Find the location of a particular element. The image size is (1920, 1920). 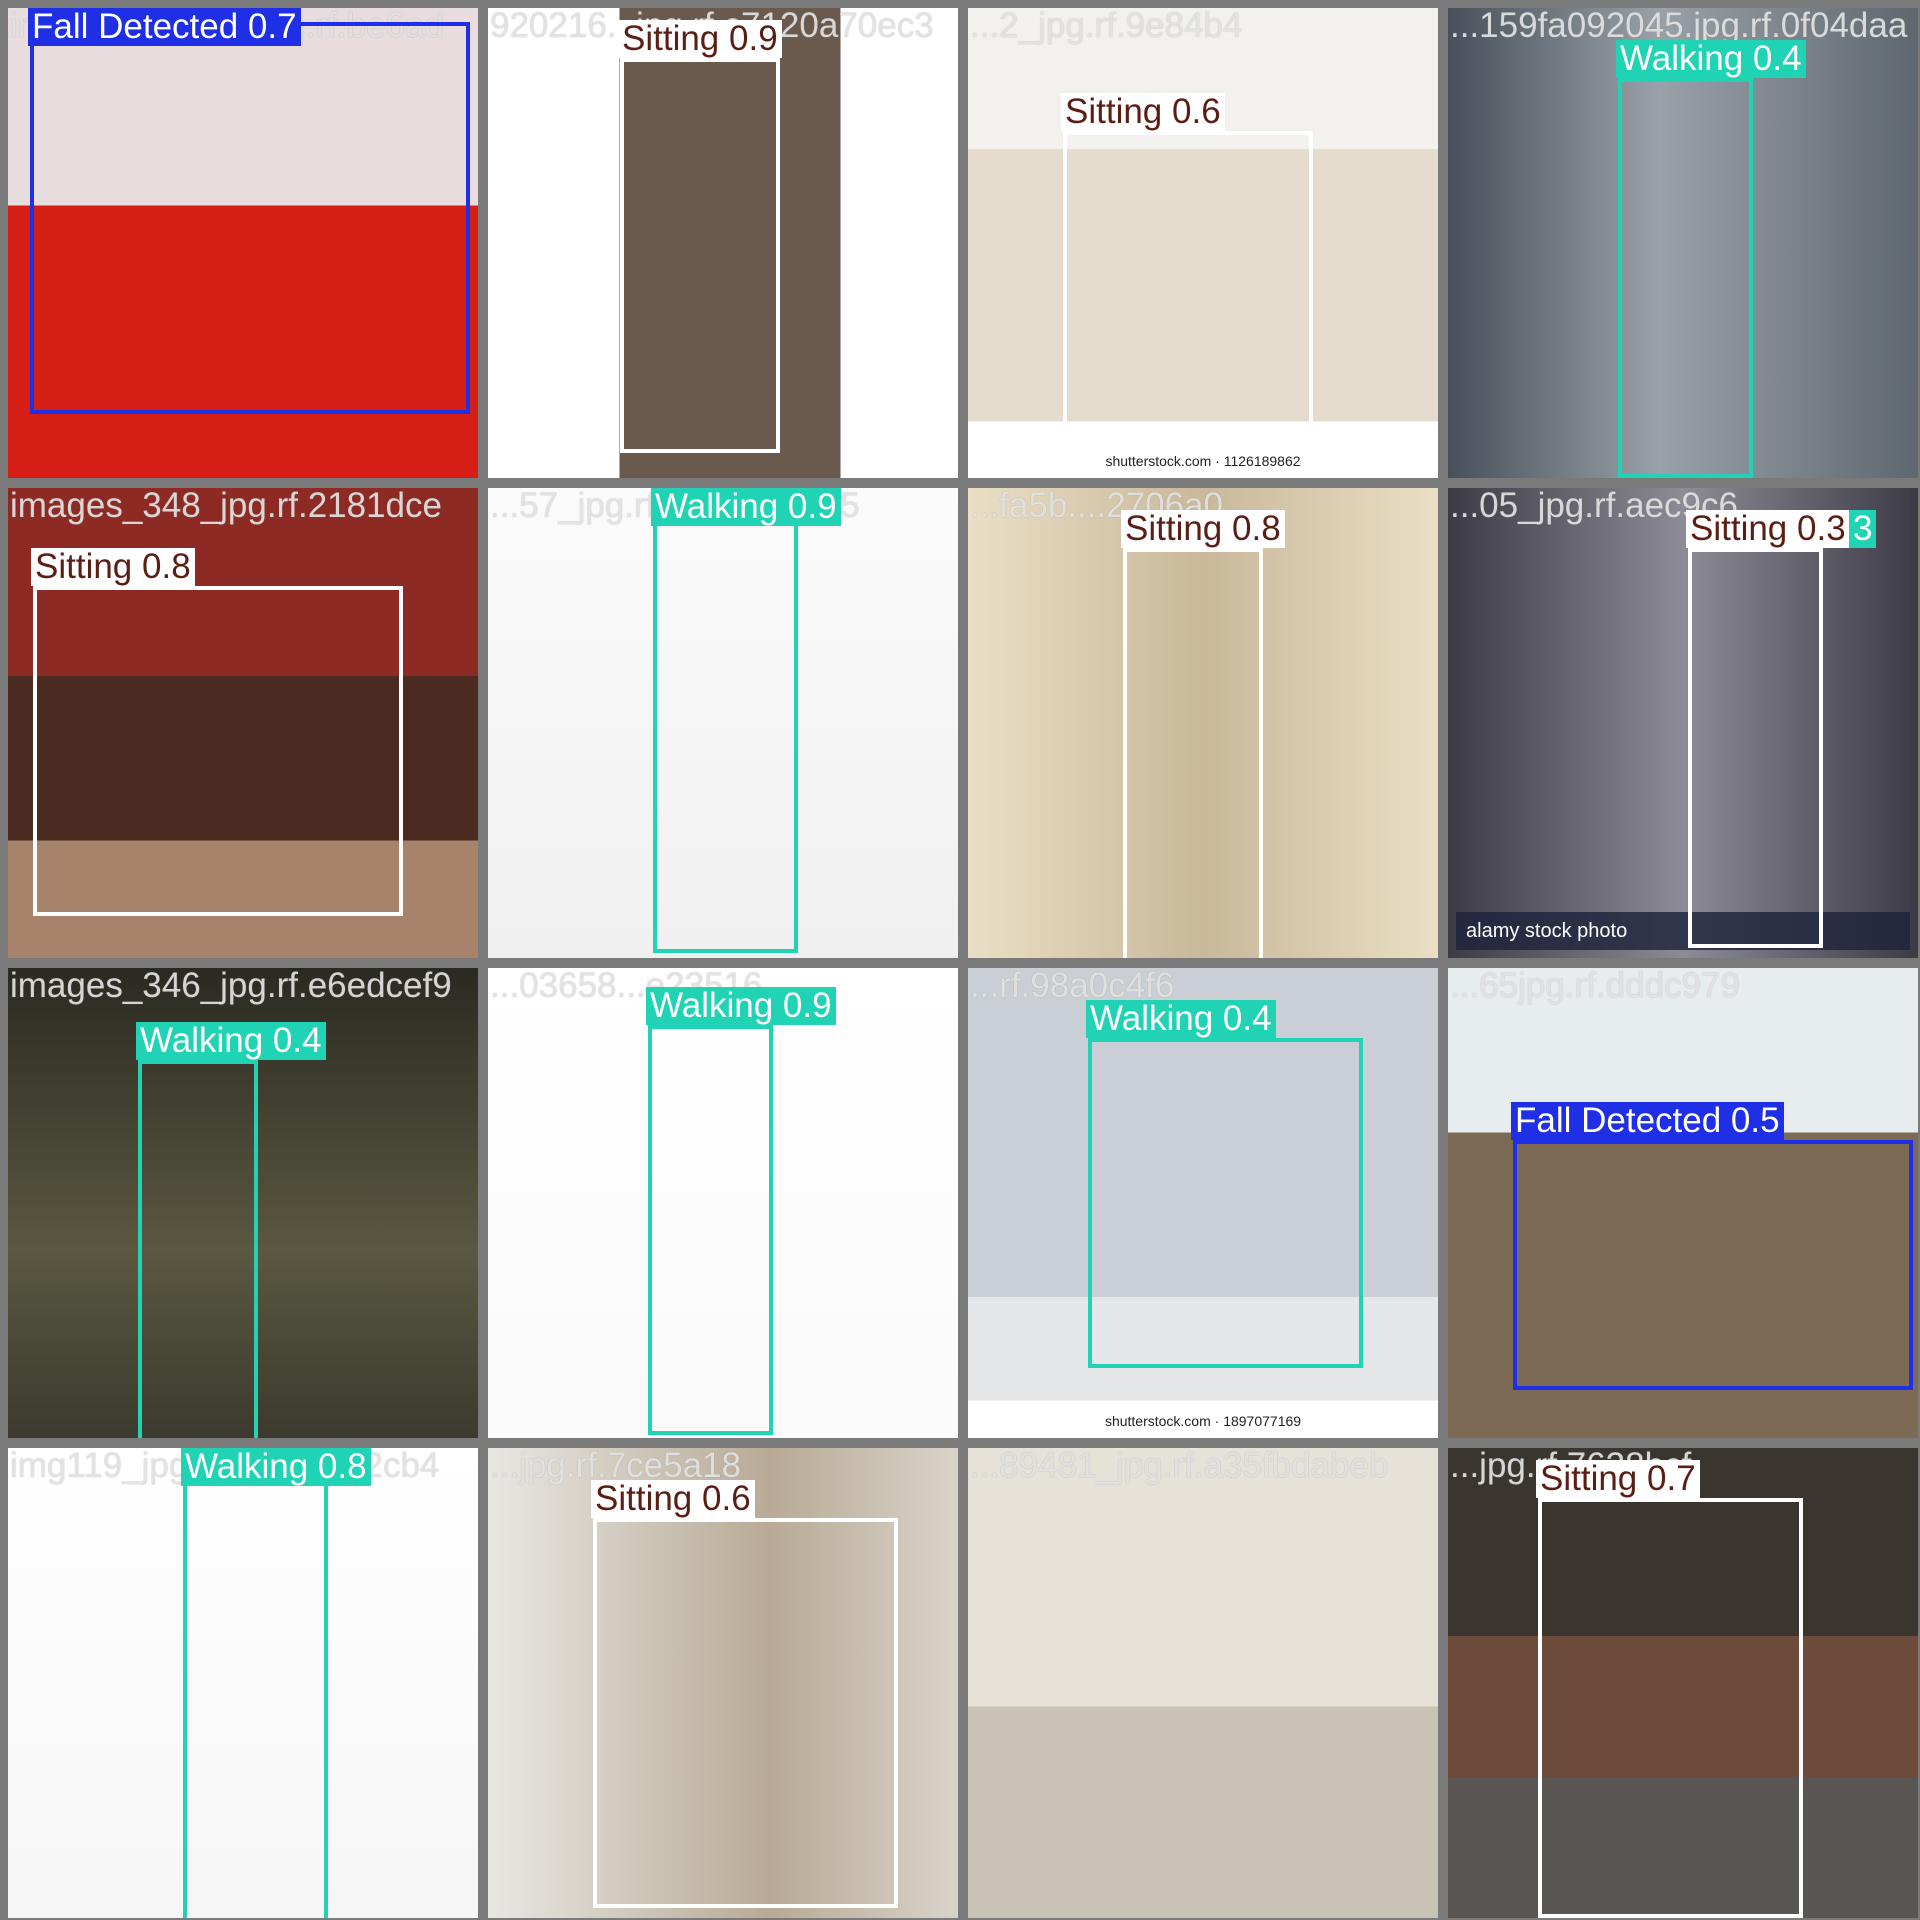

mosaic-tile: ...89481_jpg.rf.a35fbdabeb is located at coordinates (1203, 1683).